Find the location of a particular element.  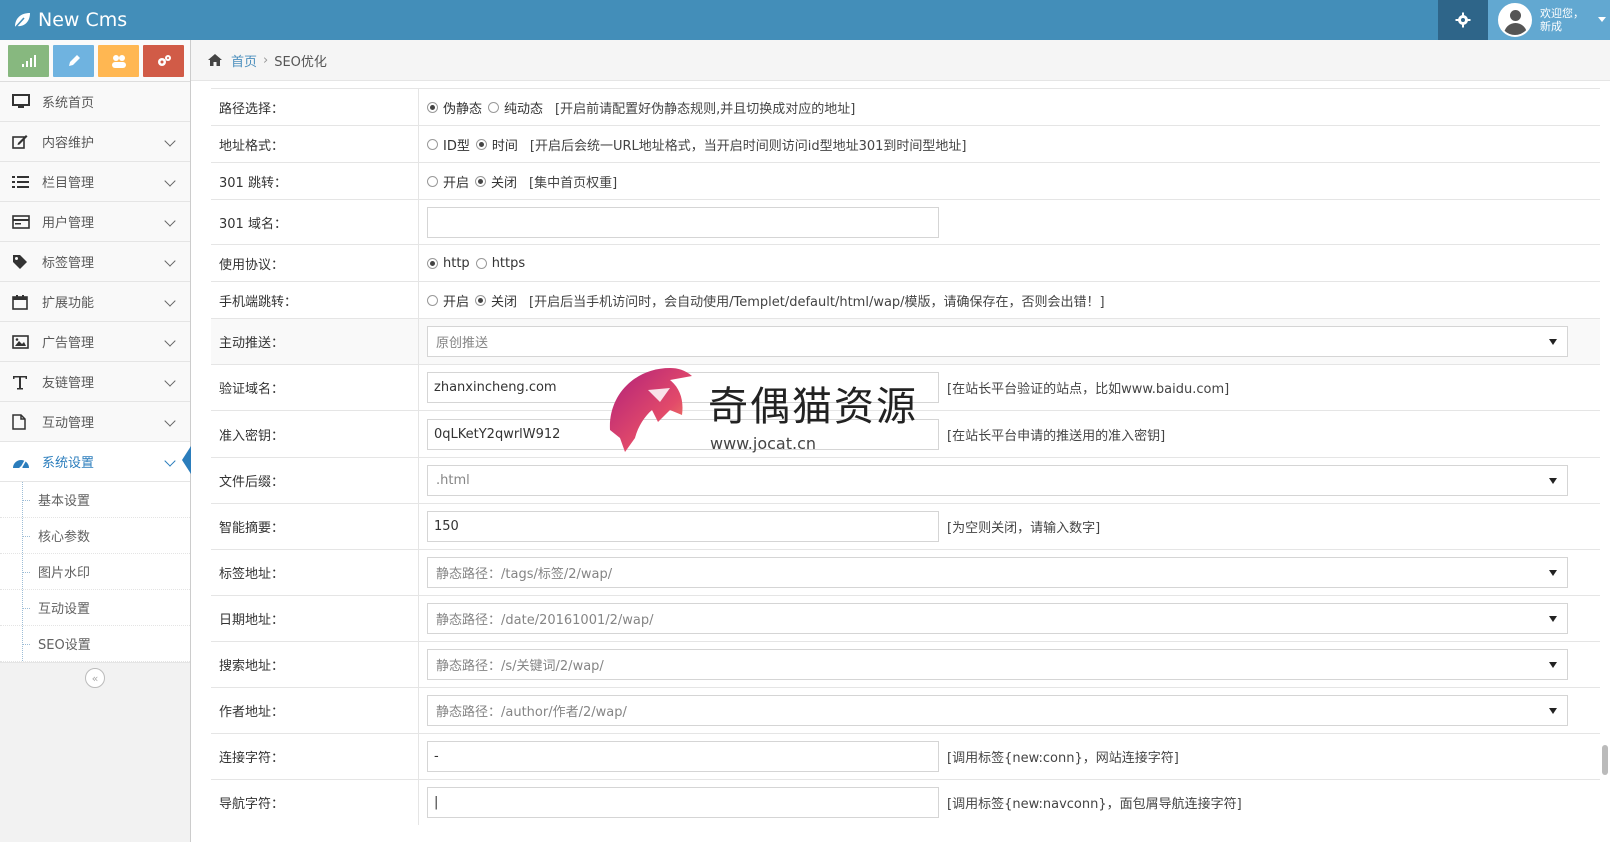

gear-icon is located at coordinates (1463, 20).